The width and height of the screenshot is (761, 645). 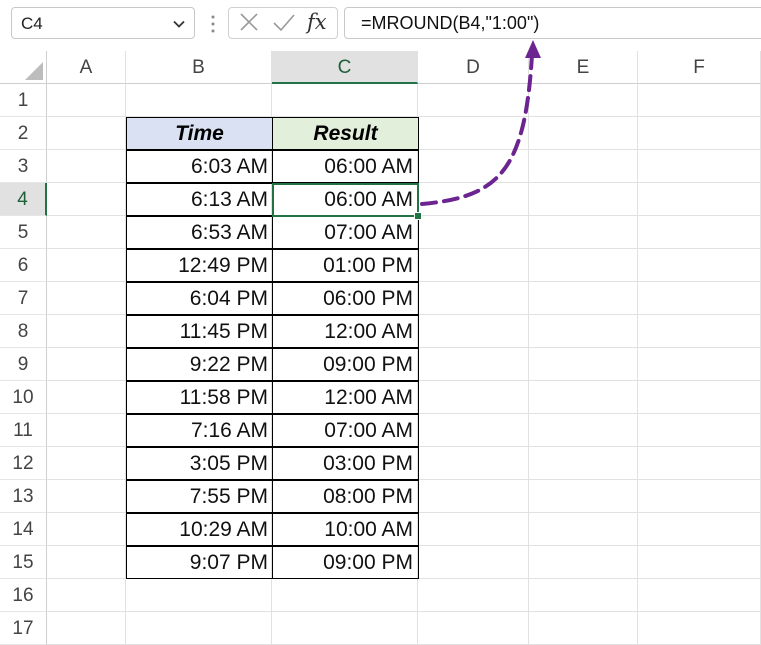 What do you see at coordinates (552, 23) in the screenshot?
I see `formula-input: =MROUND(B4,"1:00")` at bounding box center [552, 23].